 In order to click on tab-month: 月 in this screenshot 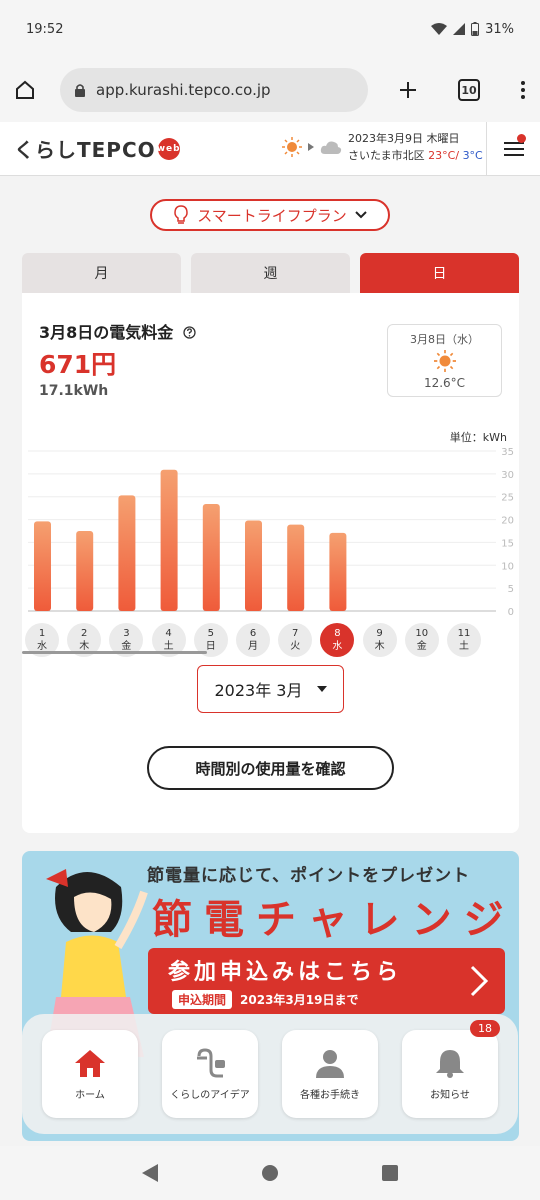, I will do `click(101, 273)`.